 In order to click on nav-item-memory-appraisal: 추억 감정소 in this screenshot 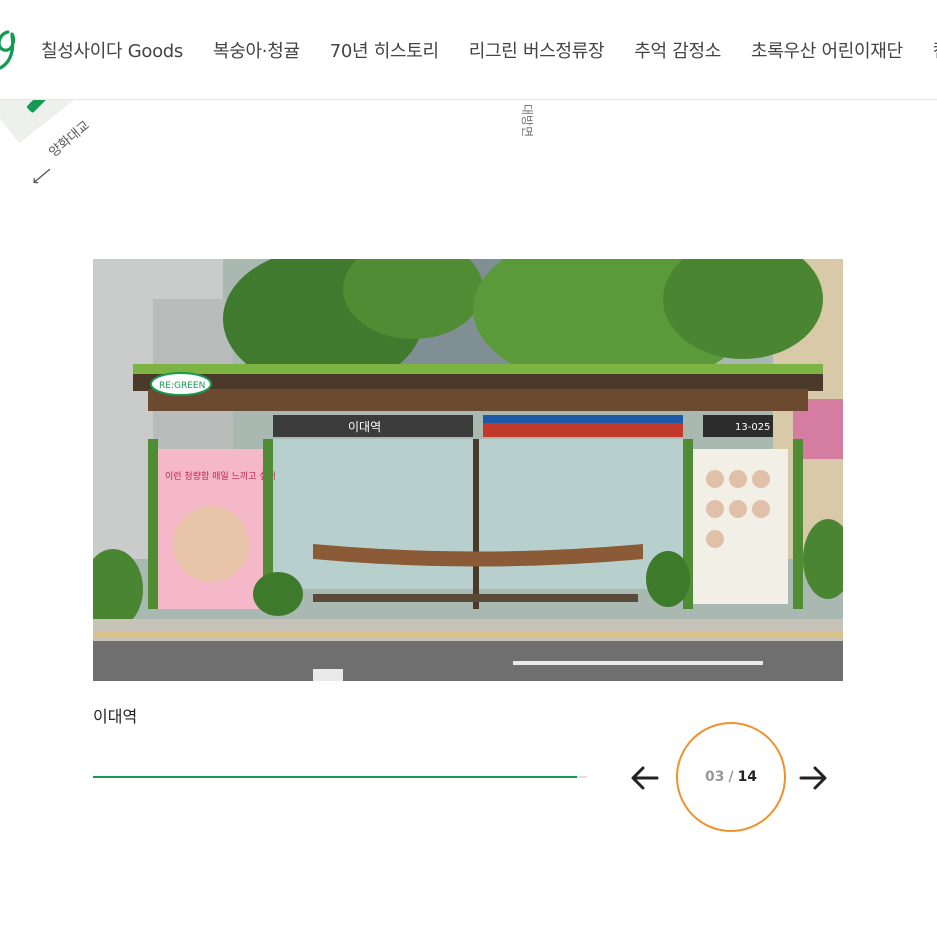, I will do `click(677, 50)`.